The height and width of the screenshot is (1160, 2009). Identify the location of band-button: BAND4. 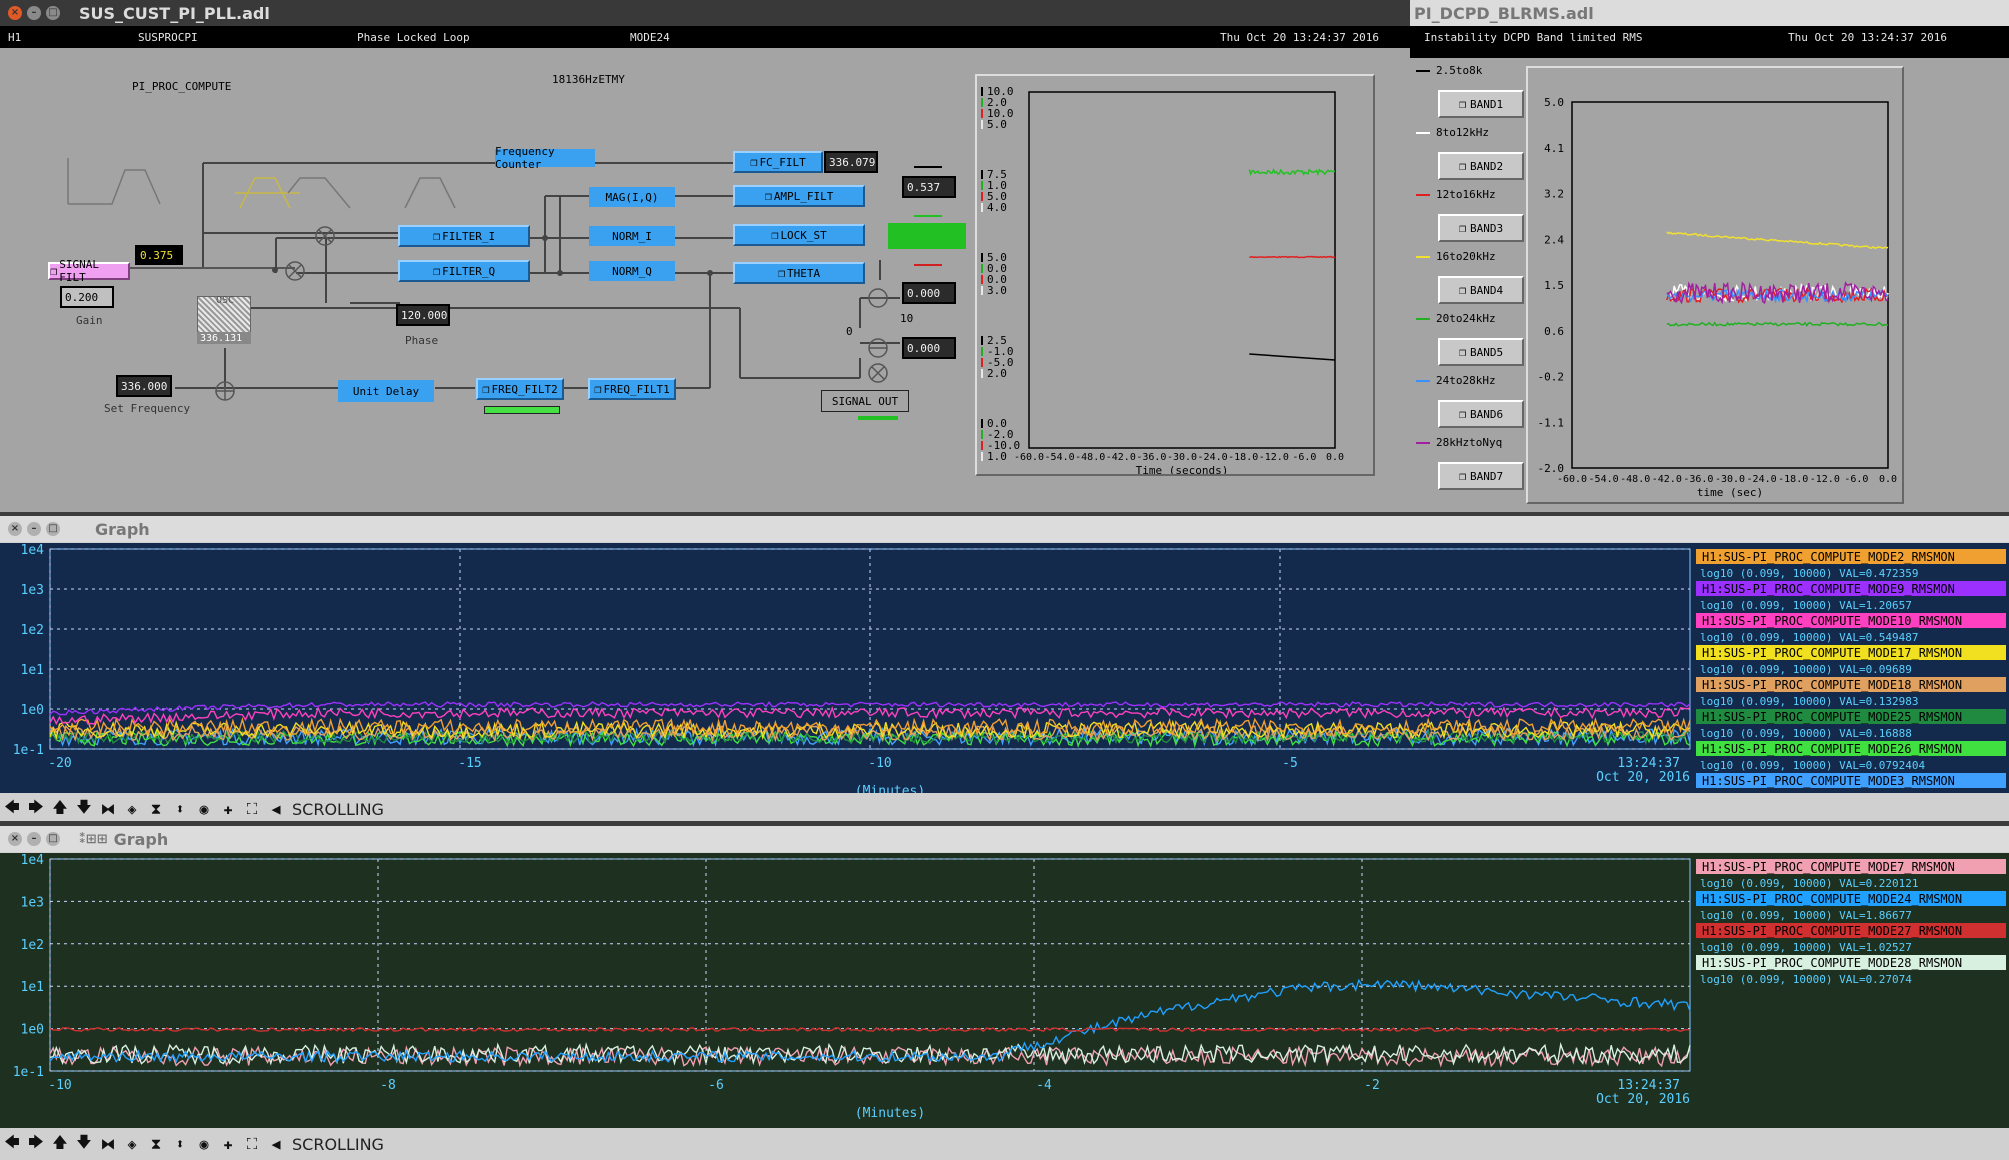
(1481, 290).